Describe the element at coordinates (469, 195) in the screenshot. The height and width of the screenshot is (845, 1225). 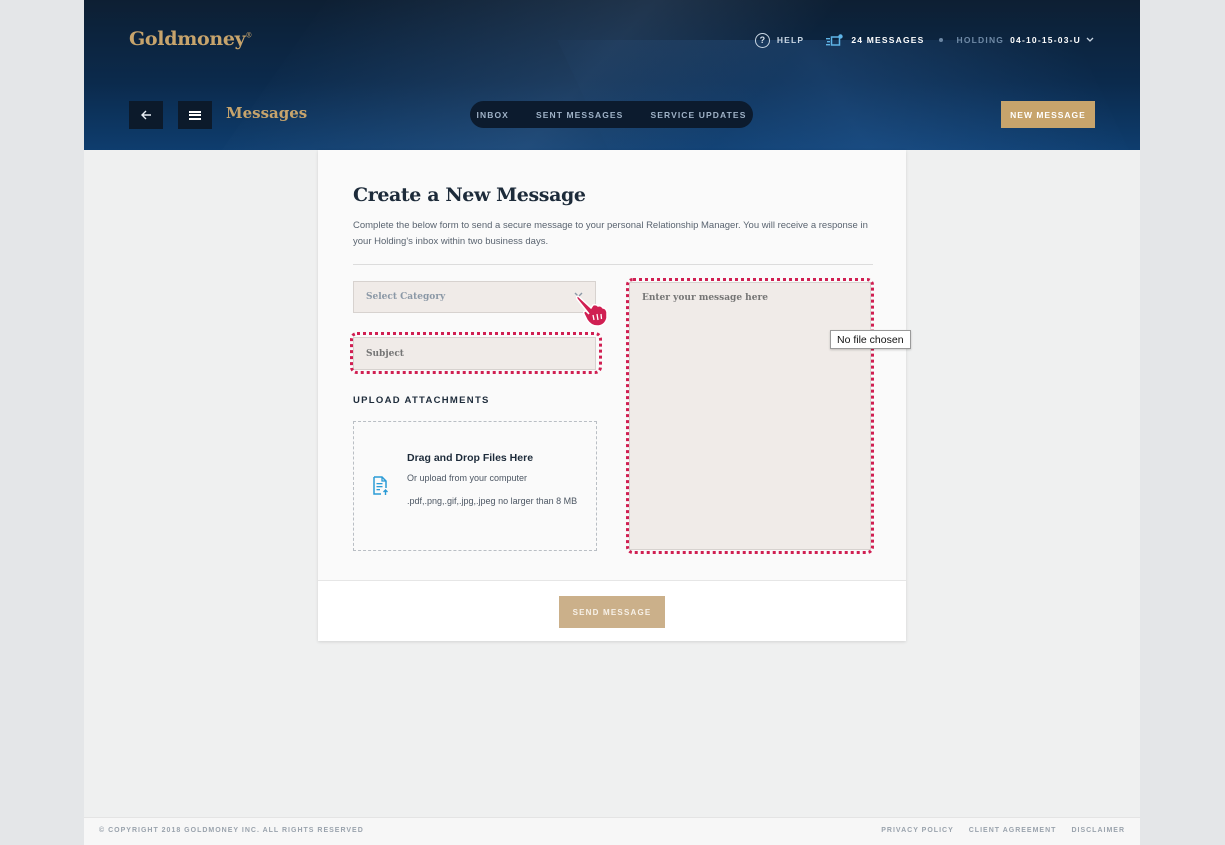
I see `form-title: Create a New Message` at that location.